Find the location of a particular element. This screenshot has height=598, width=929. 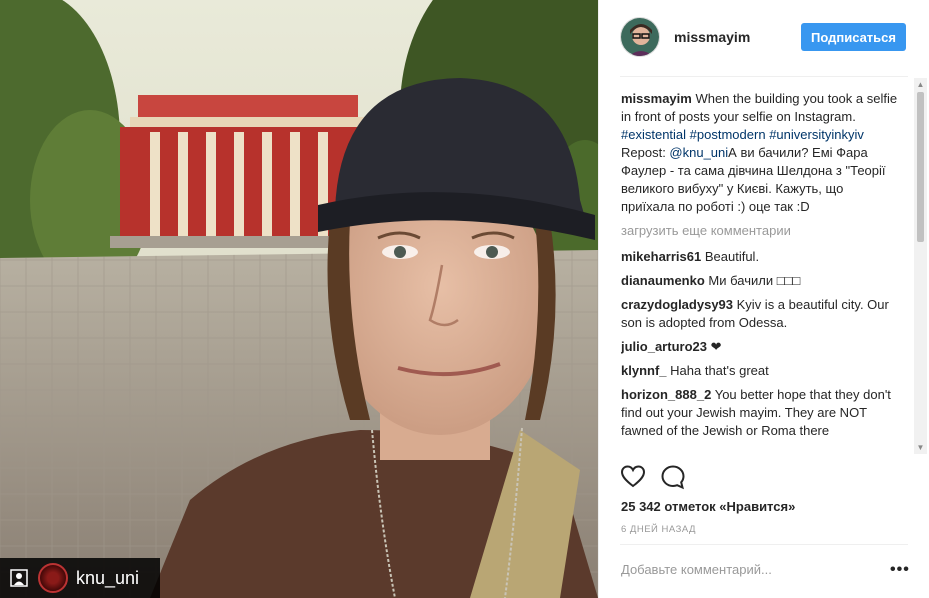

comment-divider is located at coordinates (764, 544).